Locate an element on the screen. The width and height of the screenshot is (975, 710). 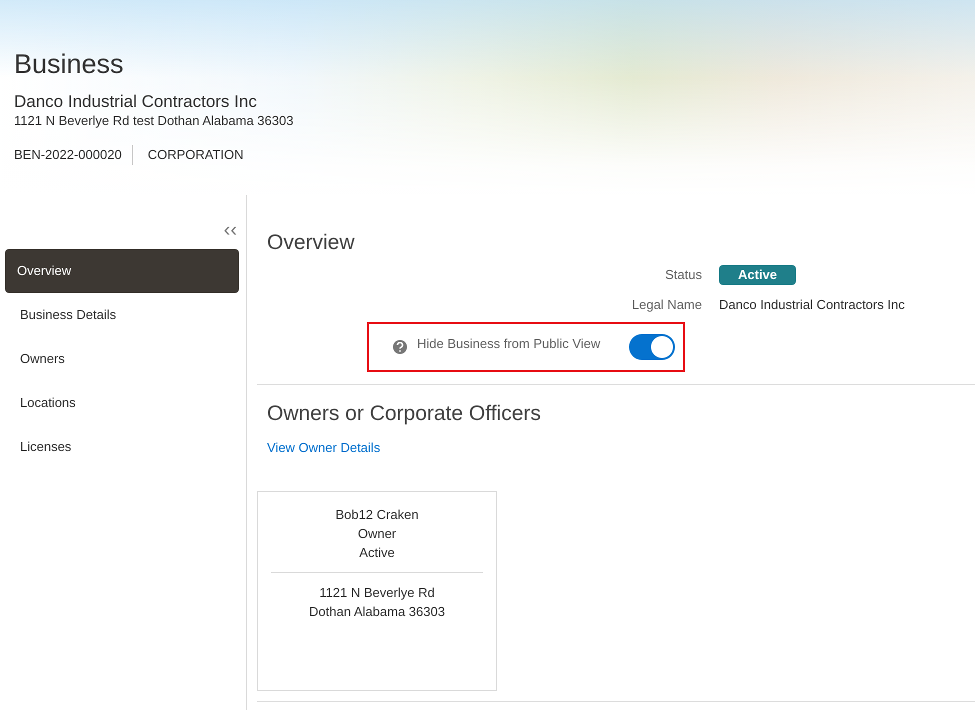
owner-role: Owner is located at coordinates (377, 534).